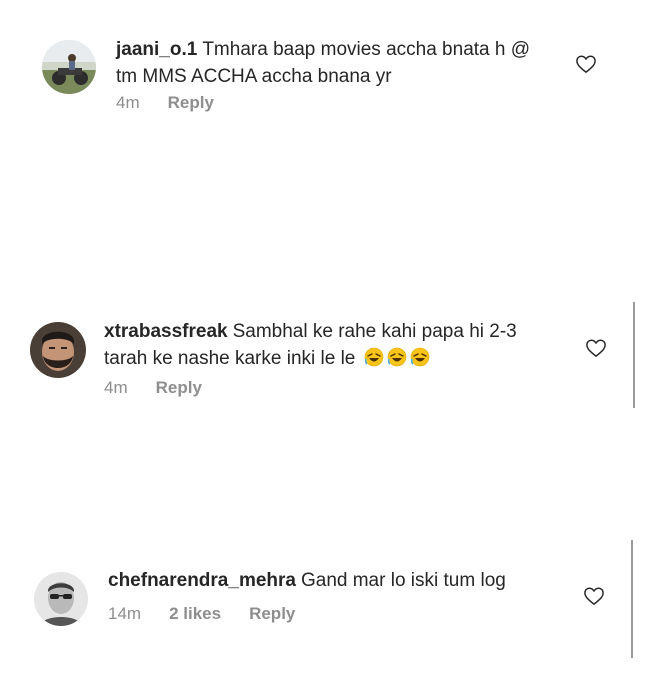 This screenshot has width=657, height=685. Describe the element at coordinates (125, 613) in the screenshot. I see `comment-time: 14m` at that location.